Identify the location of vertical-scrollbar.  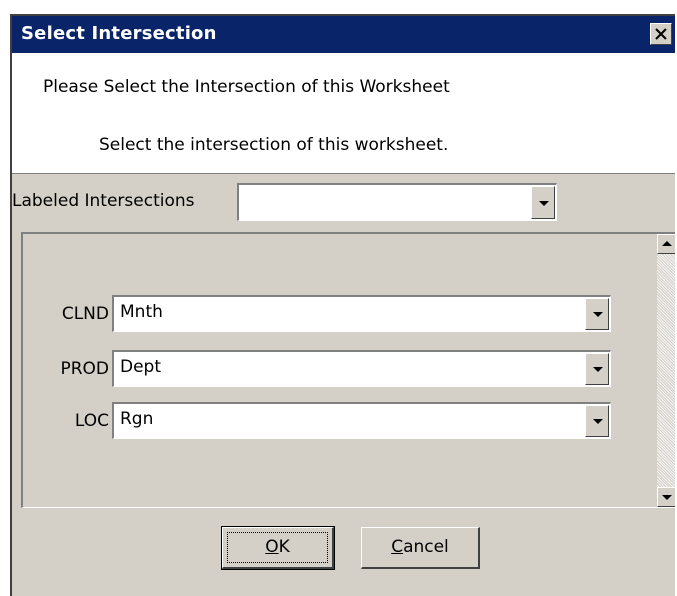
(666, 370).